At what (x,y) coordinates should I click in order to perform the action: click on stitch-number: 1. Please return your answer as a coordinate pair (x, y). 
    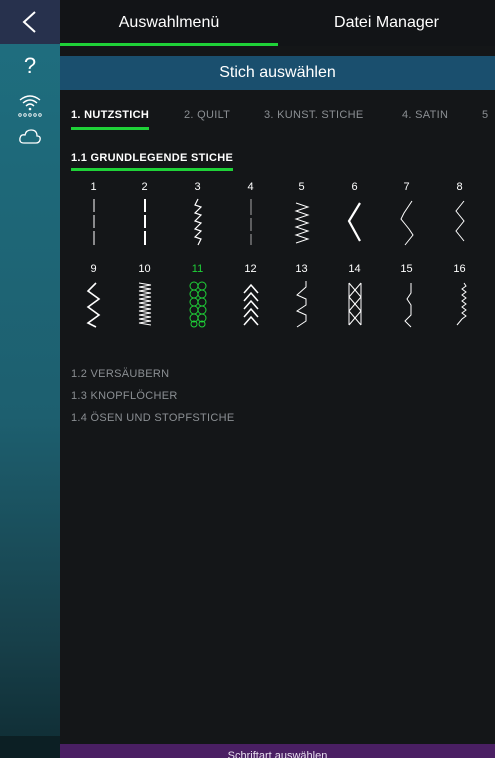
    Looking at the image, I should click on (93, 187).